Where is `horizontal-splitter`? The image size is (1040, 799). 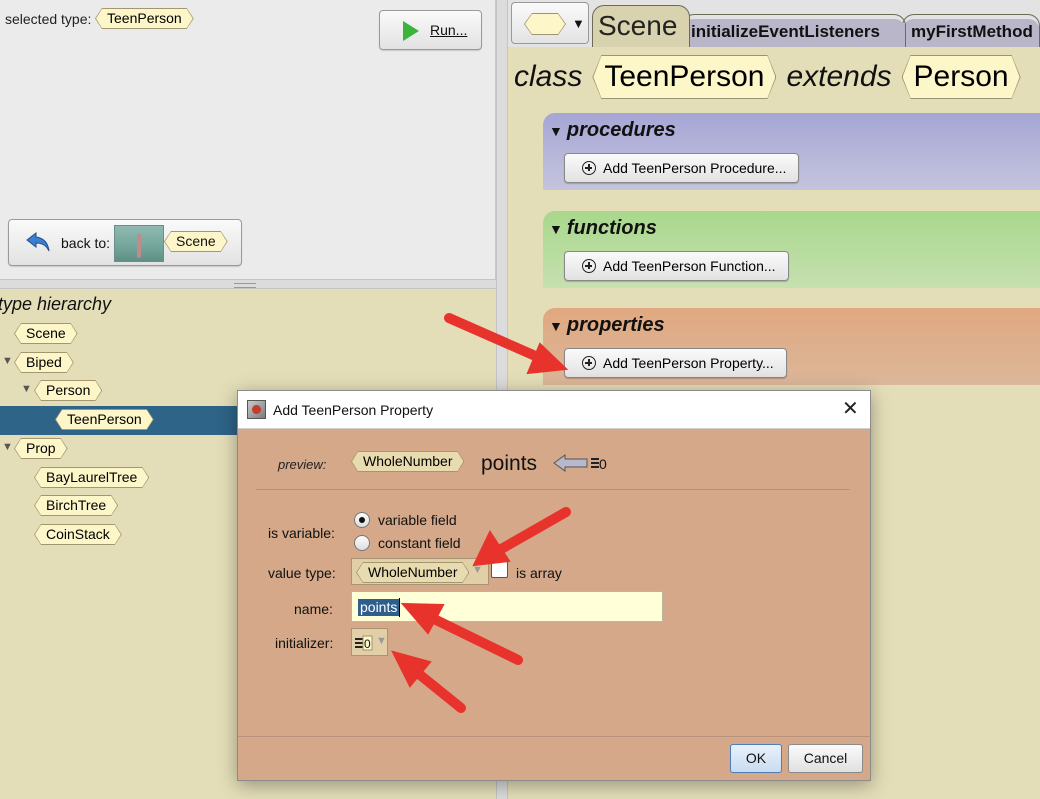 horizontal-splitter is located at coordinates (248, 284).